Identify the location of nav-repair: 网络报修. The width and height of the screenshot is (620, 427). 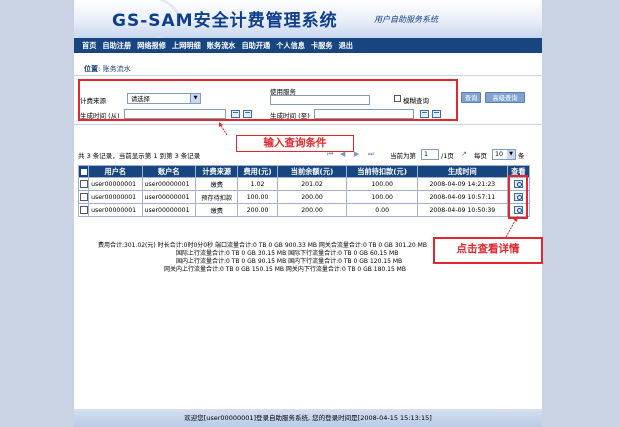
(151, 46).